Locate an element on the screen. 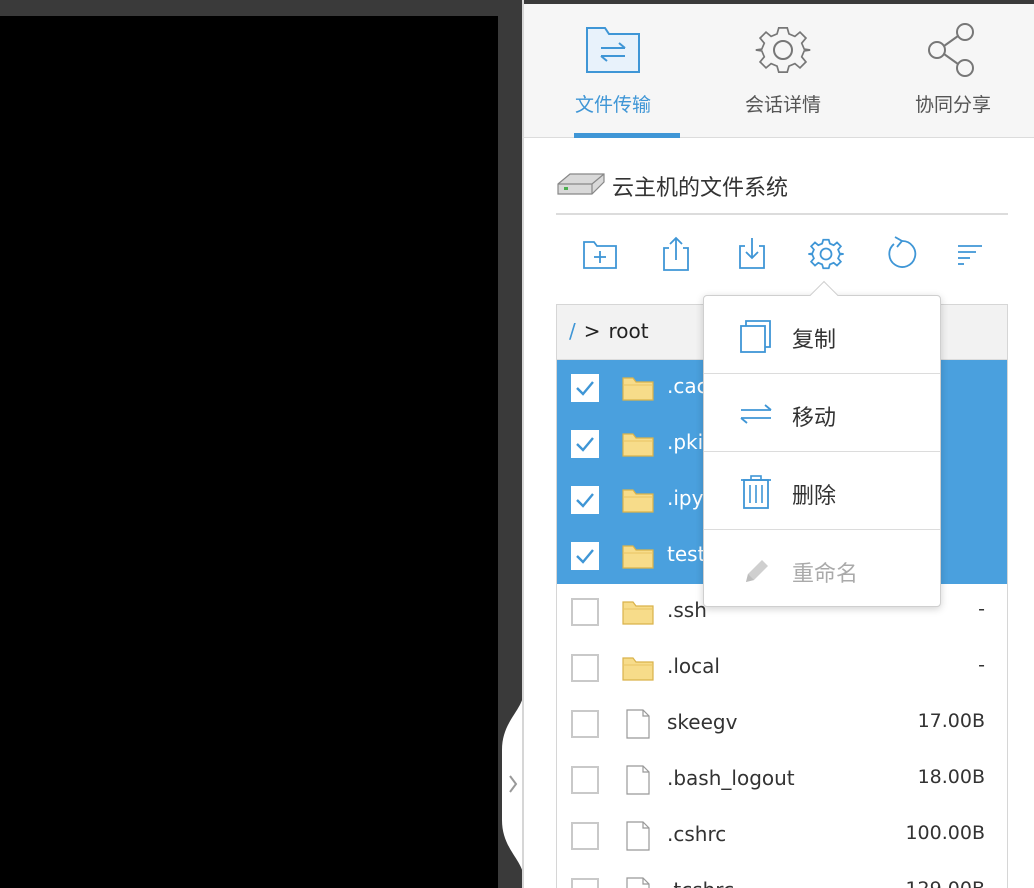  file-size: 18.00B is located at coordinates (951, 777).